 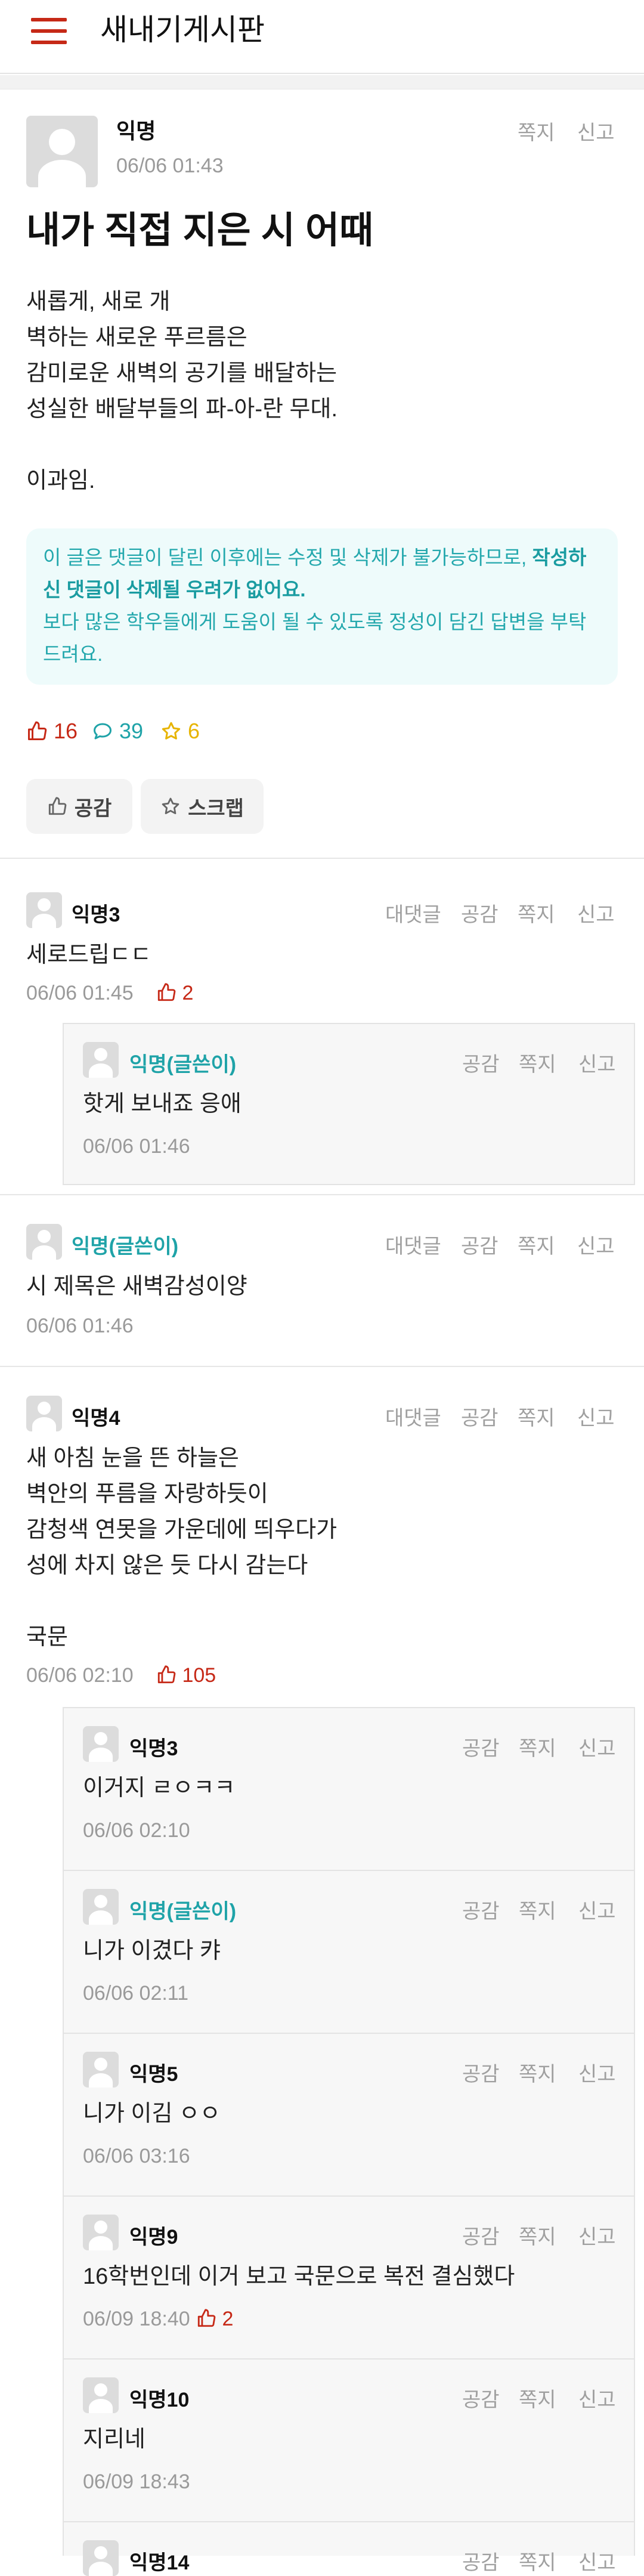 What do you see at coordinates (349, 2440) in the screenshot?
I see `reply: 익명10 공감 쪽지 신고 지리네 06/09 18:43` at bounding box center [349, 2440].